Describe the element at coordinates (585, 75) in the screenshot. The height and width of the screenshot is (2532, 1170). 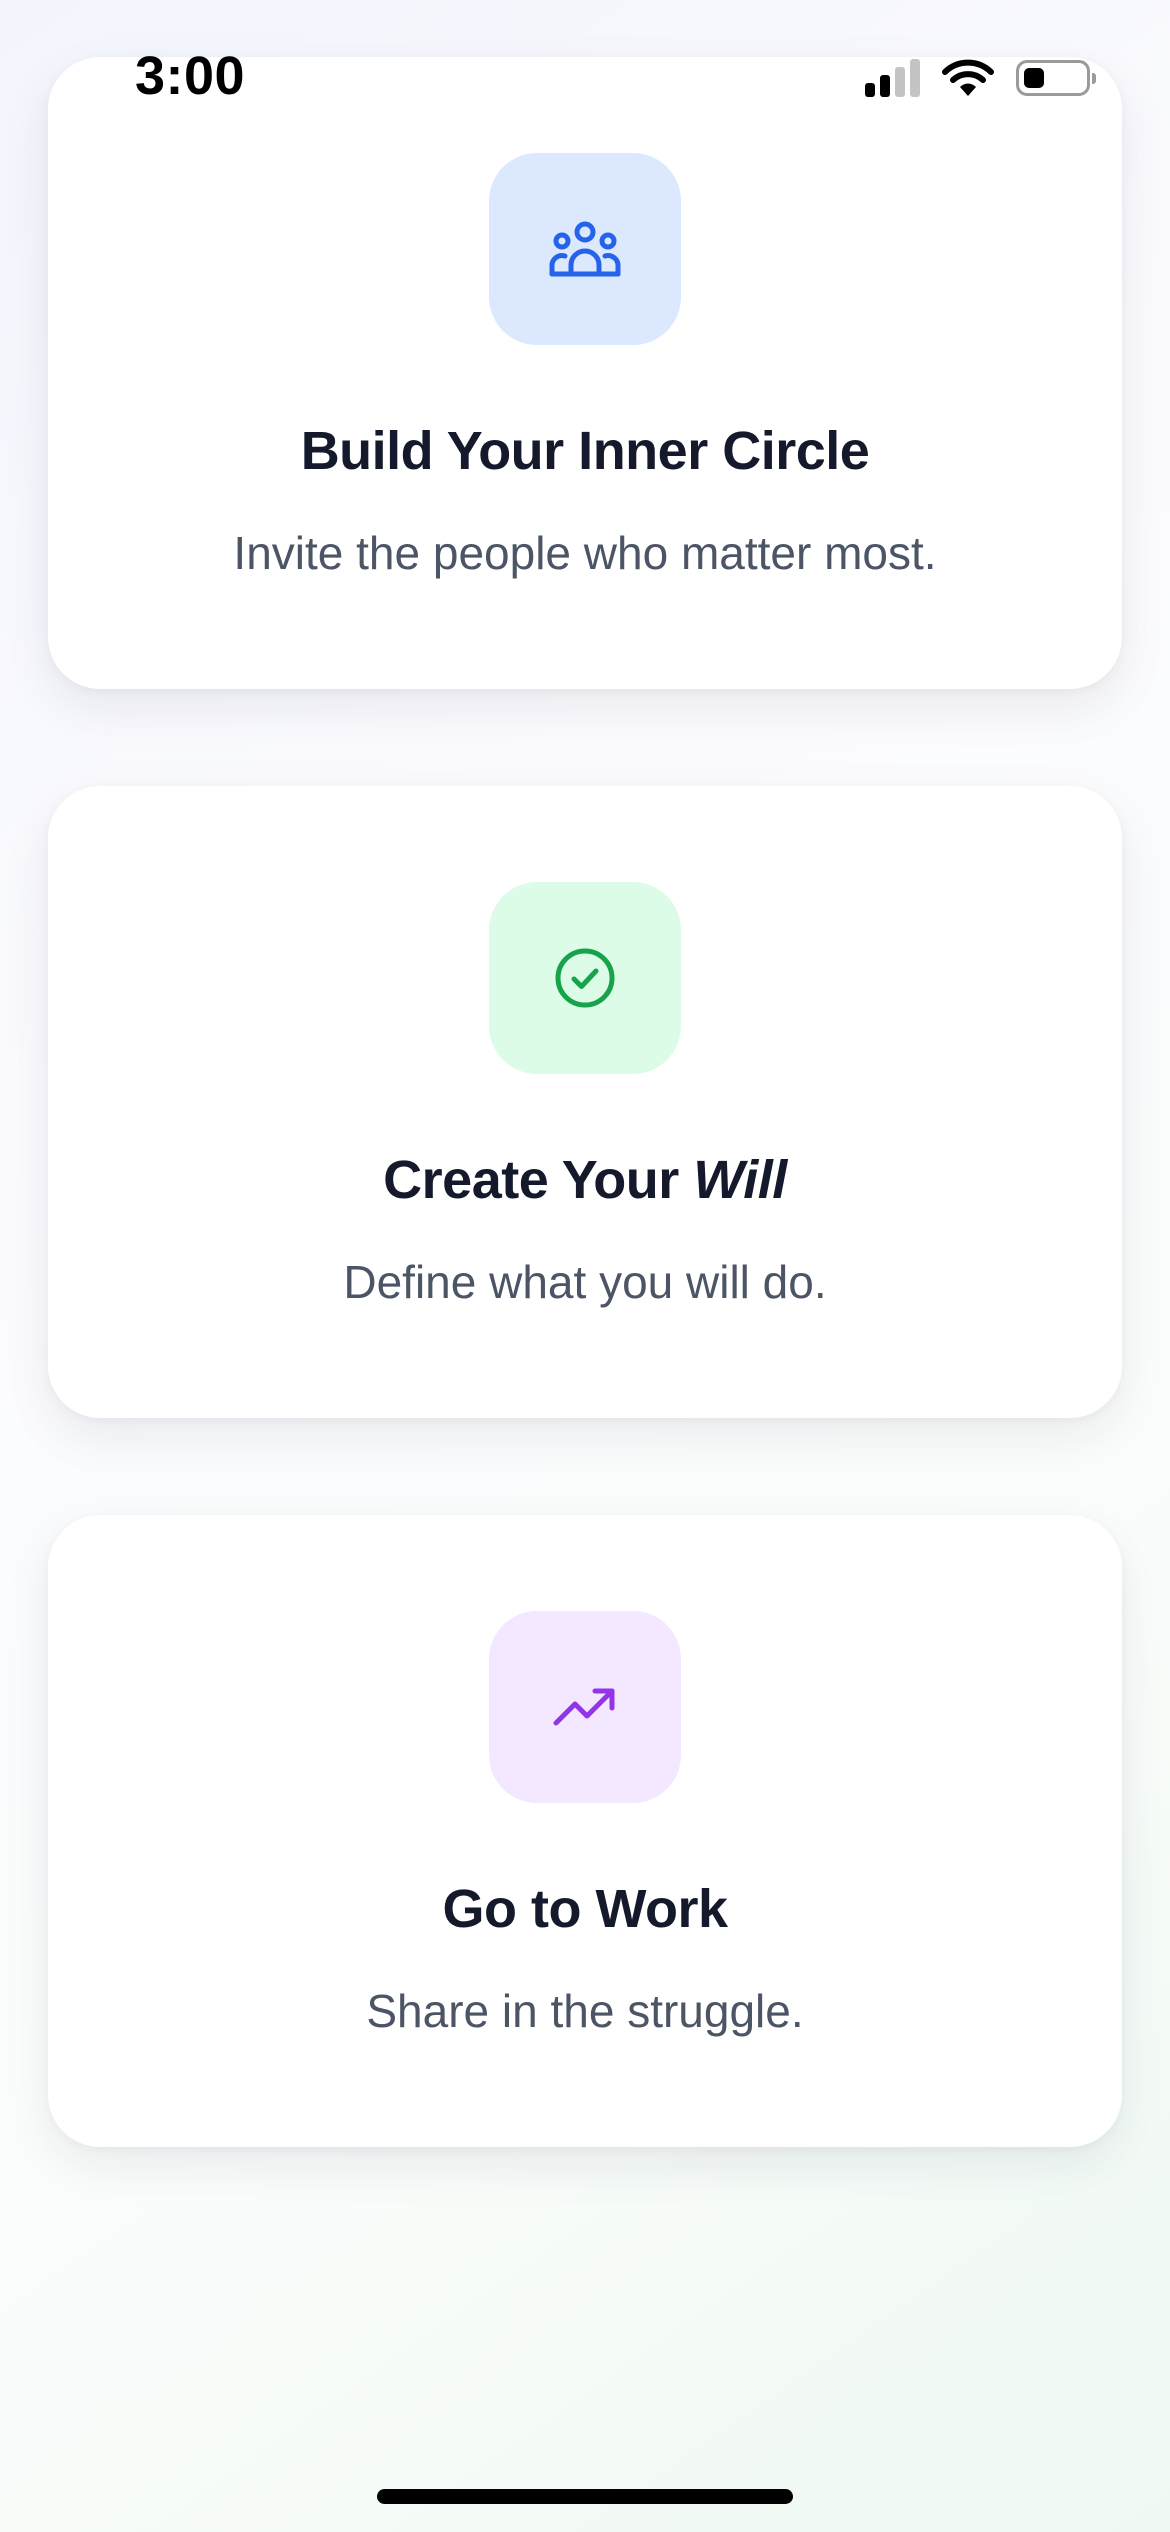
I see `status-bar: 3:00` at that location.